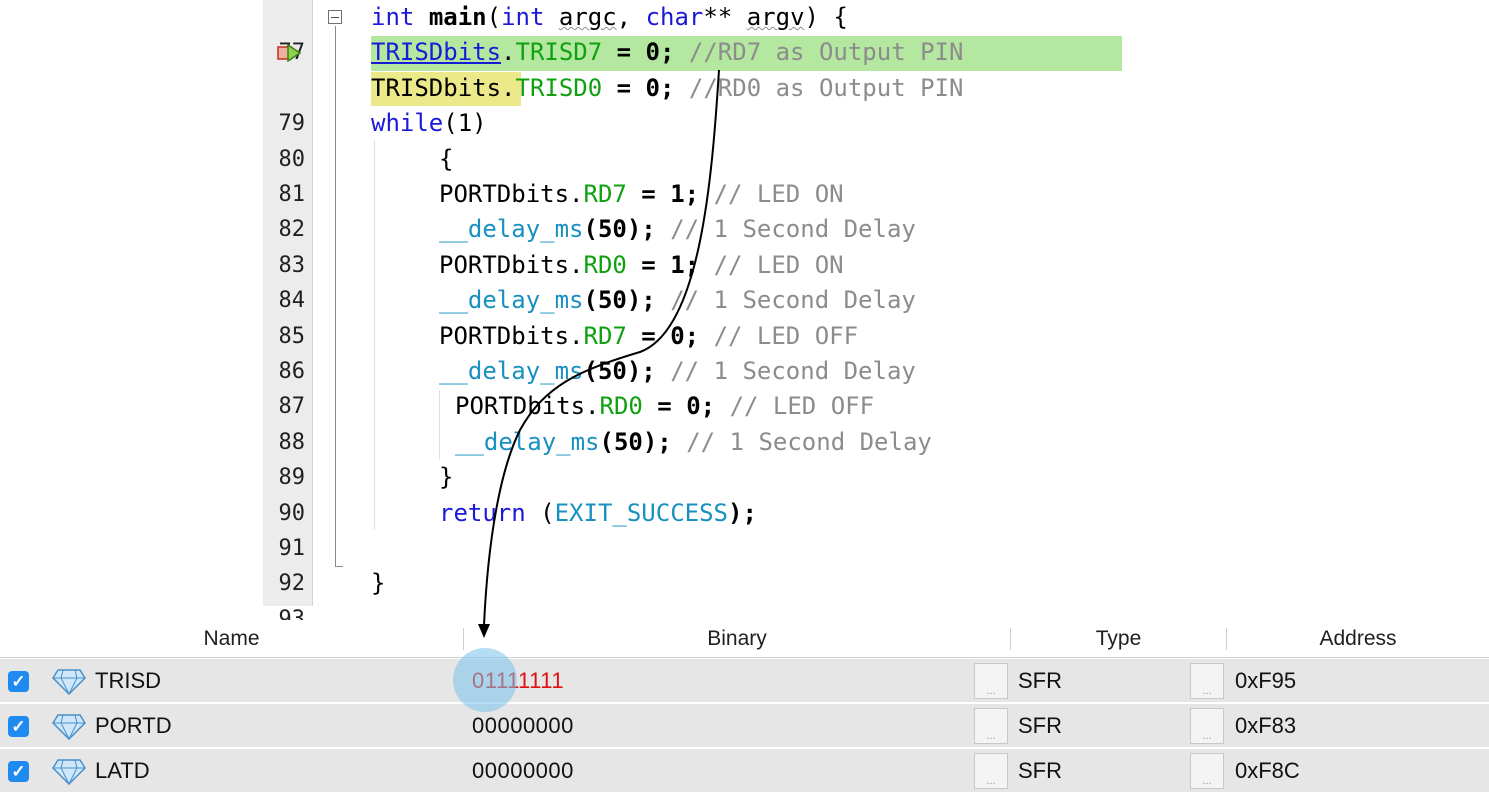 This screenshot has height=793, width=1489. Describe the element at coordinates (641, 264) in the screenshot. I see `code-text: PORTDbits.RD0 = 1; // LED ON` at that location.